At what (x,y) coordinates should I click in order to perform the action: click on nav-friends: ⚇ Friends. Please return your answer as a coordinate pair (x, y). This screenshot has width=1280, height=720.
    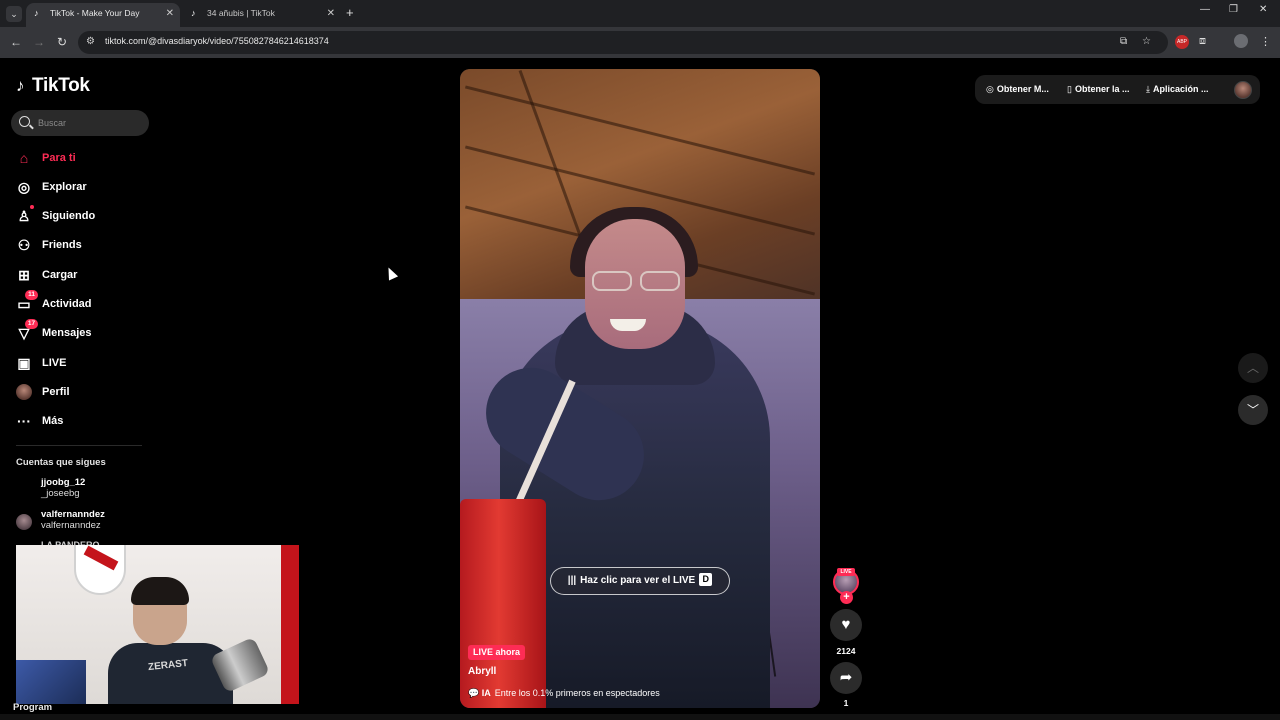
    Looking at the image, I should click on (81, 246).